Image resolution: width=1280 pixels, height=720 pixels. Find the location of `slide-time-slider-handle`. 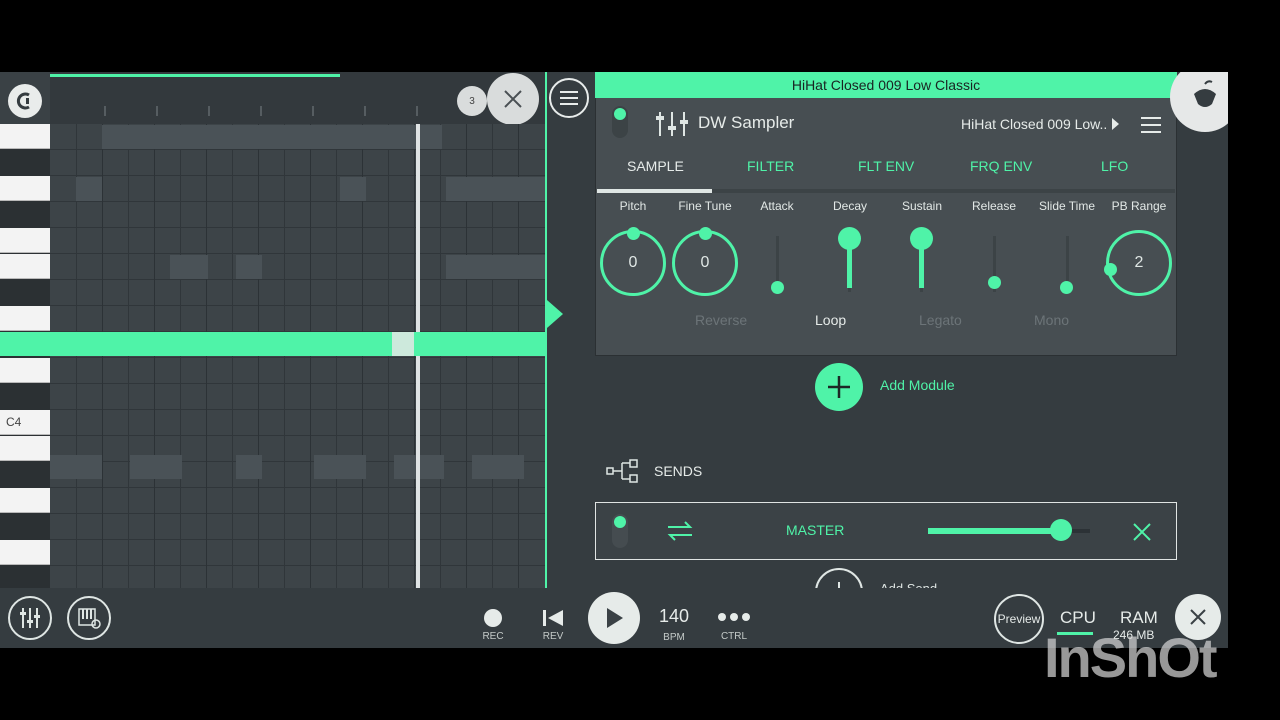

slide-time-slider-handle is located at coordinates (1066, 287).